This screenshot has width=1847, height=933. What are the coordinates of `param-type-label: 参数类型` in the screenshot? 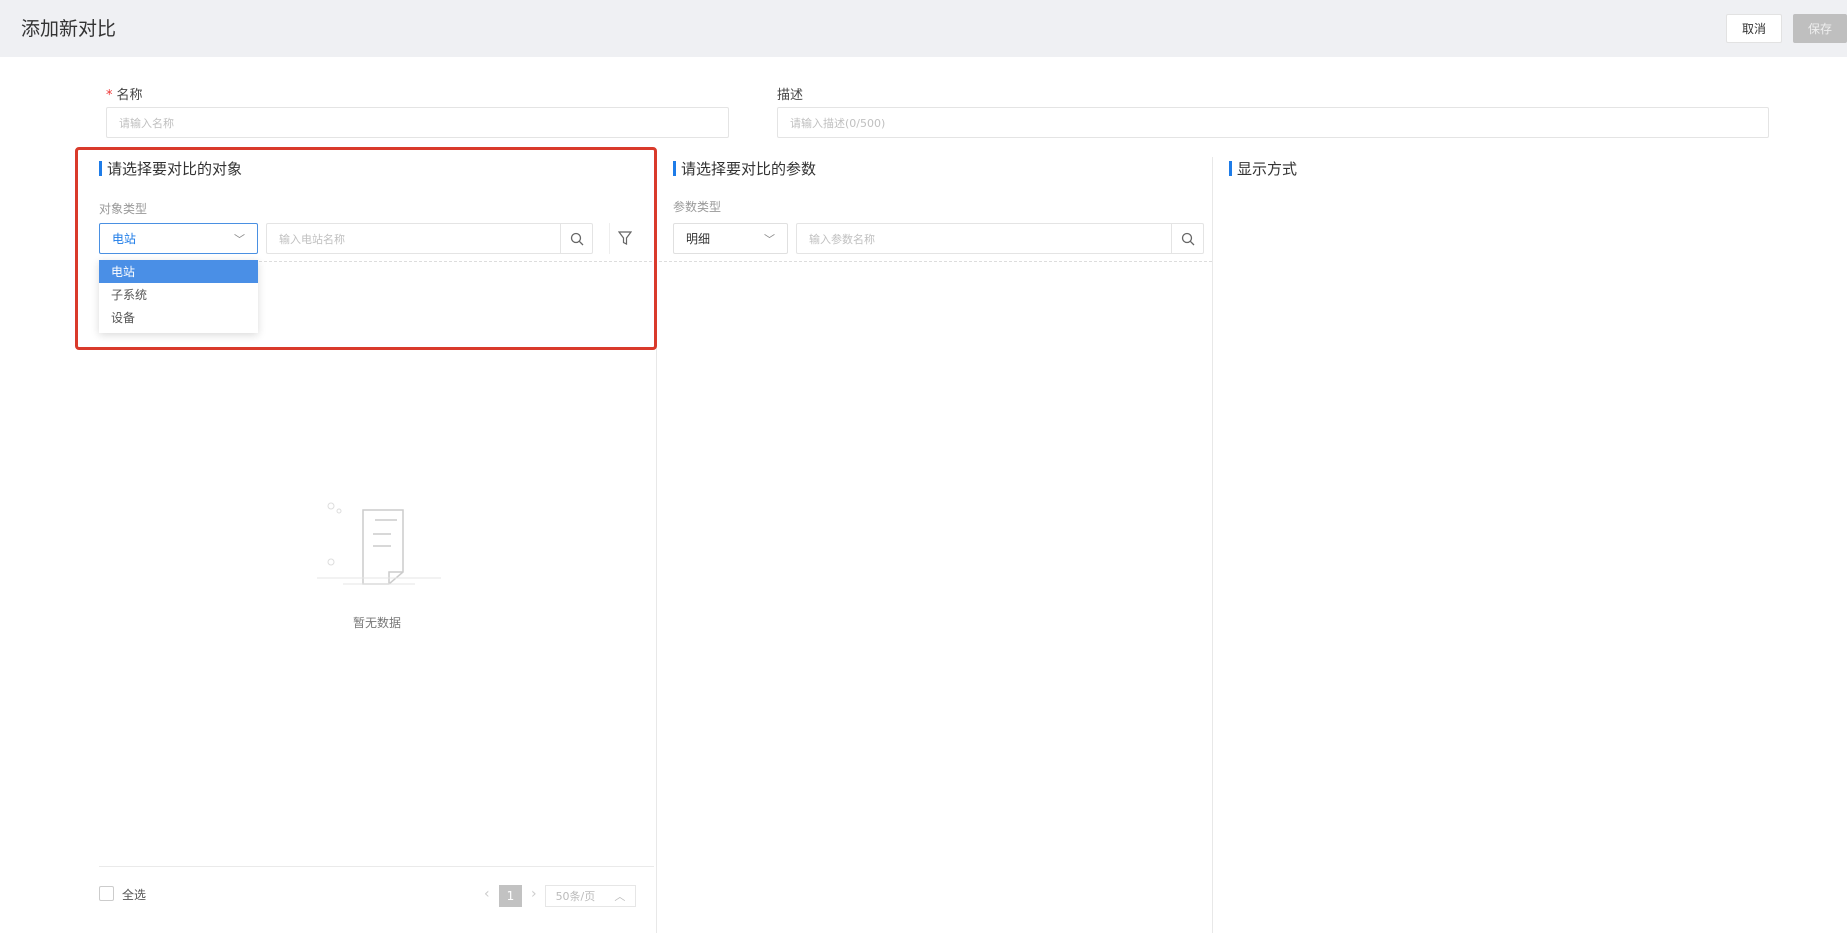 It's located at (697, 207).